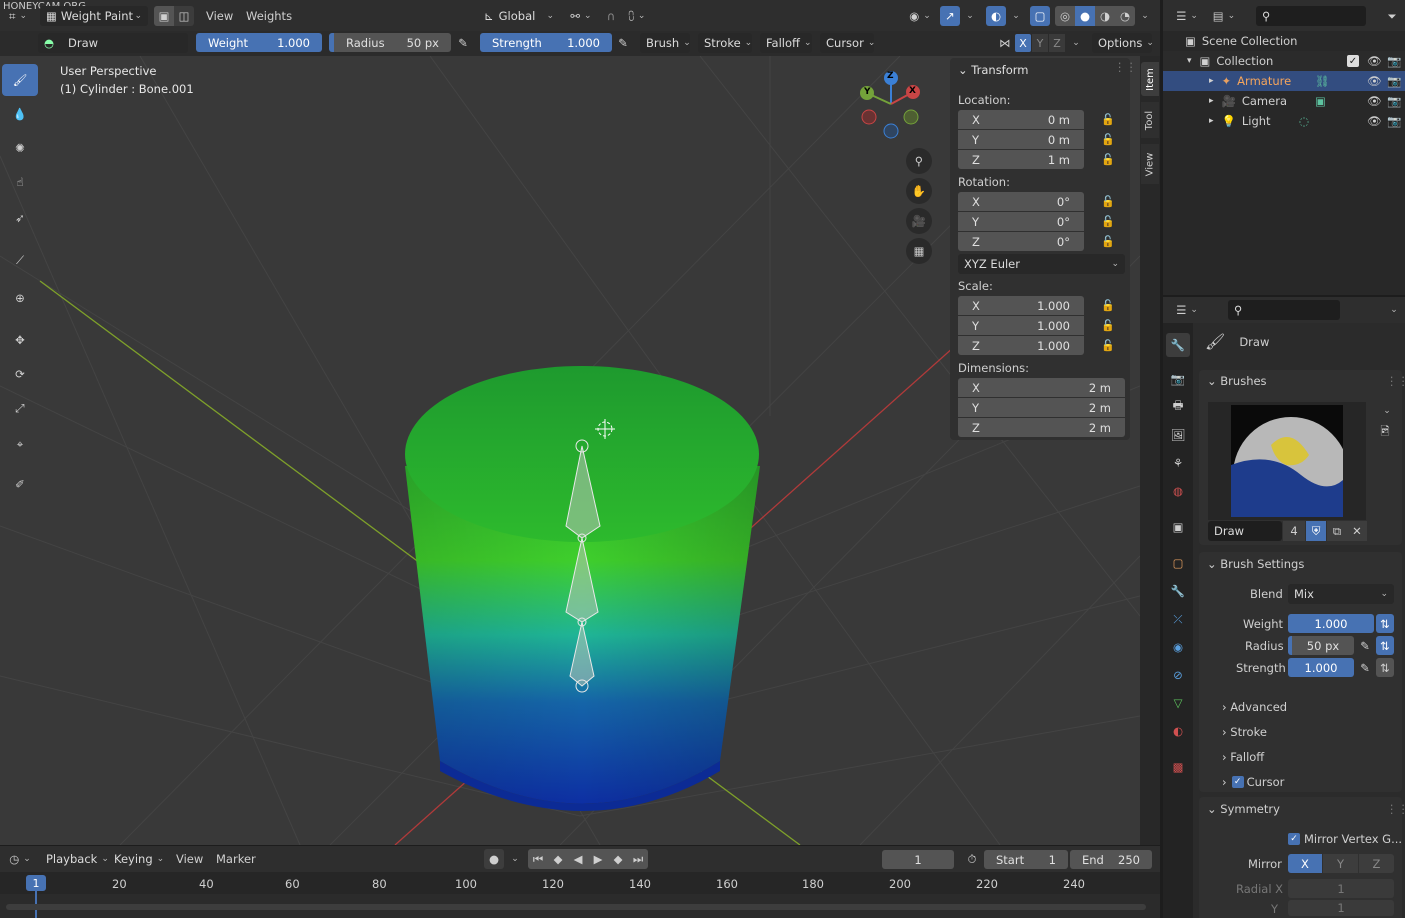 This screenshot has width=1405, height=918. What do you see at coordinates (20, 218) in the screenshot?
I see `gradient-tool-icon: ➶` at bounding box center [20, 218].